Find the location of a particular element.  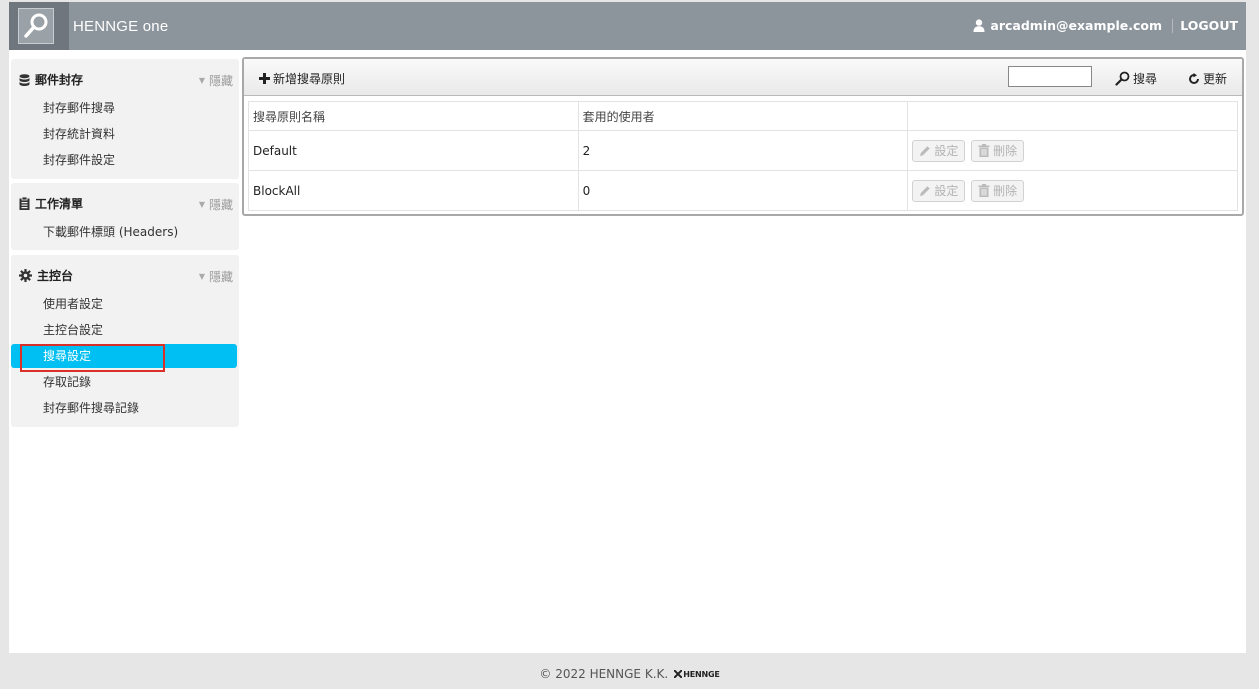

database-icon is located at coordinates (24, 79).